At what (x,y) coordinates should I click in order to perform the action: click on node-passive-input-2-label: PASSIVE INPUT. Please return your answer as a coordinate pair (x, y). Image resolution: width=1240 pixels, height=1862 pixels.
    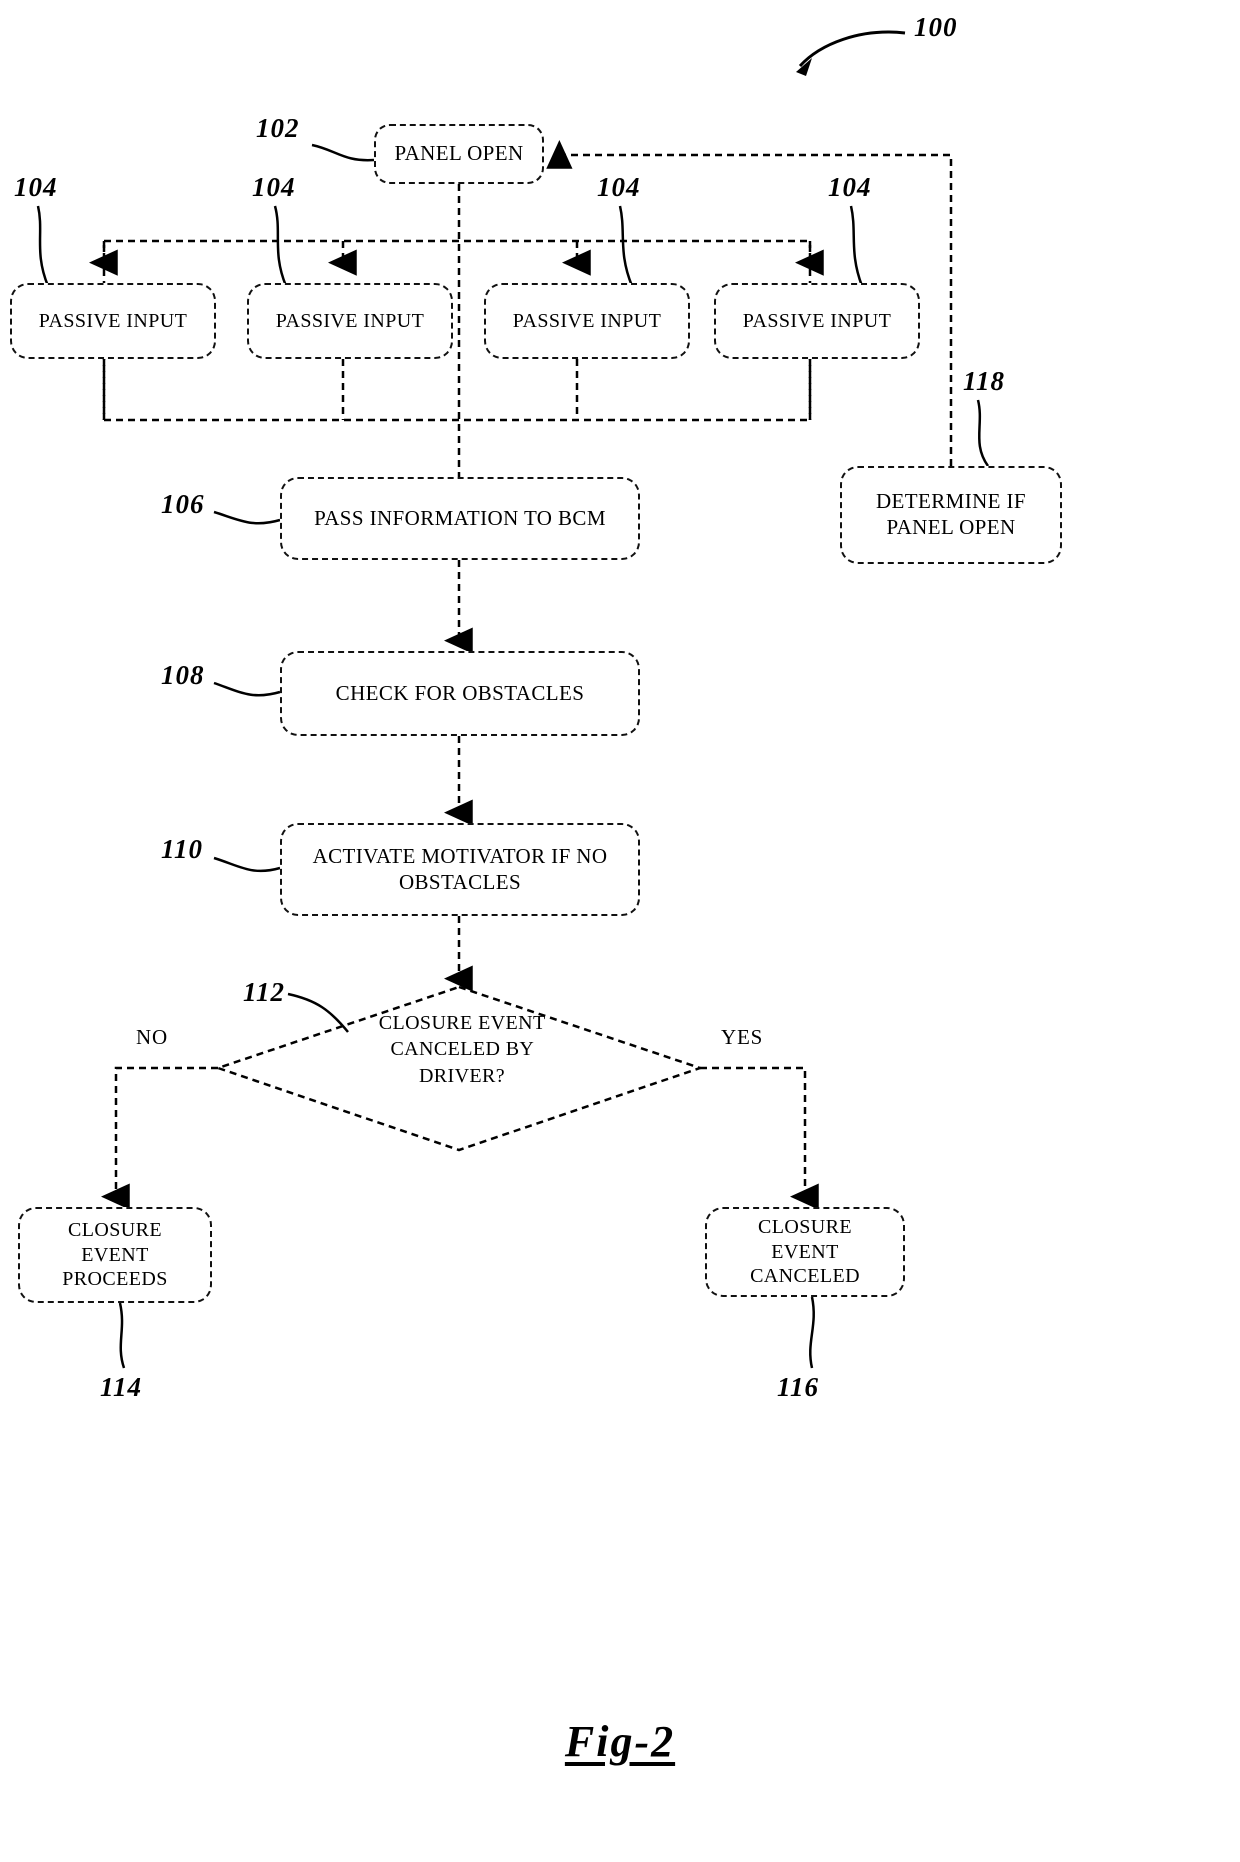
    Looking at the image, I should click on (350, 320).